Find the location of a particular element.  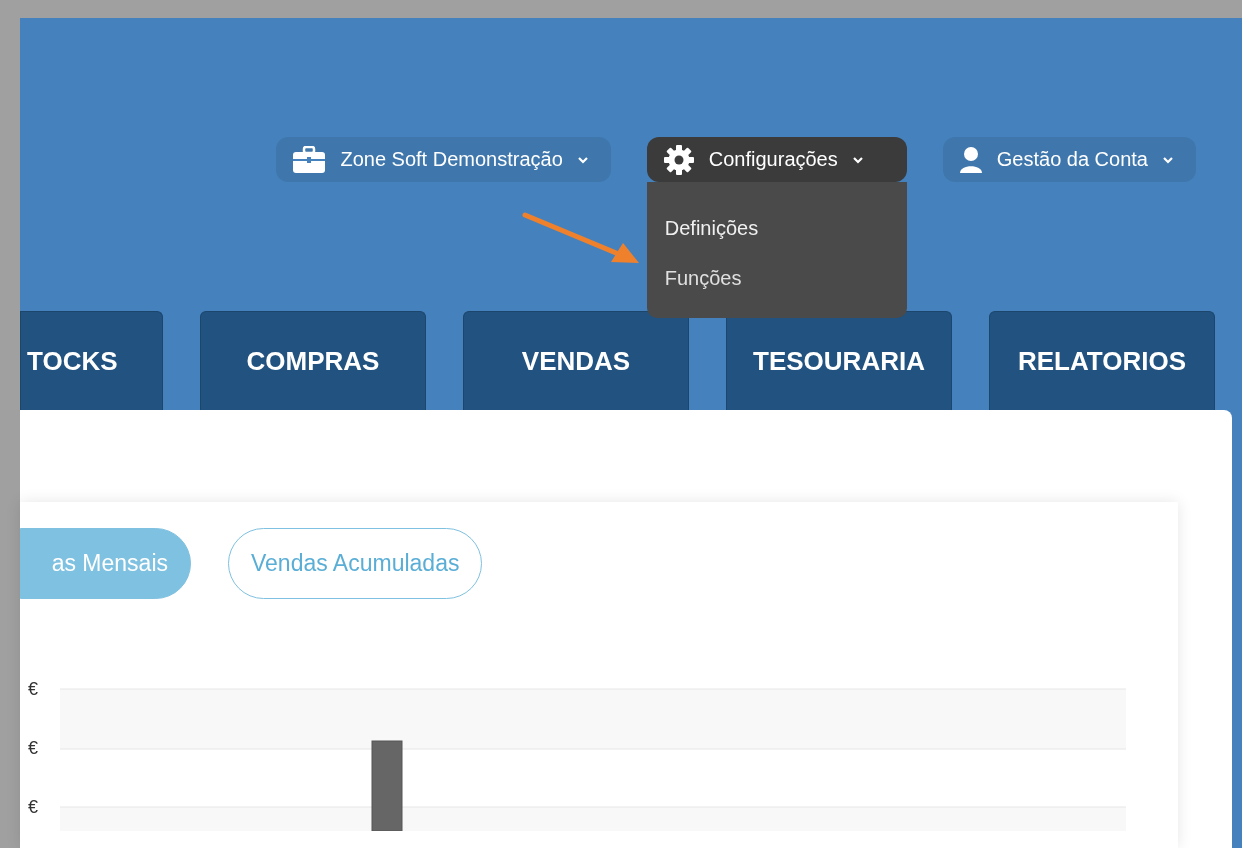

nav-tab: COMPRAS is located at coordinates (313, 360).